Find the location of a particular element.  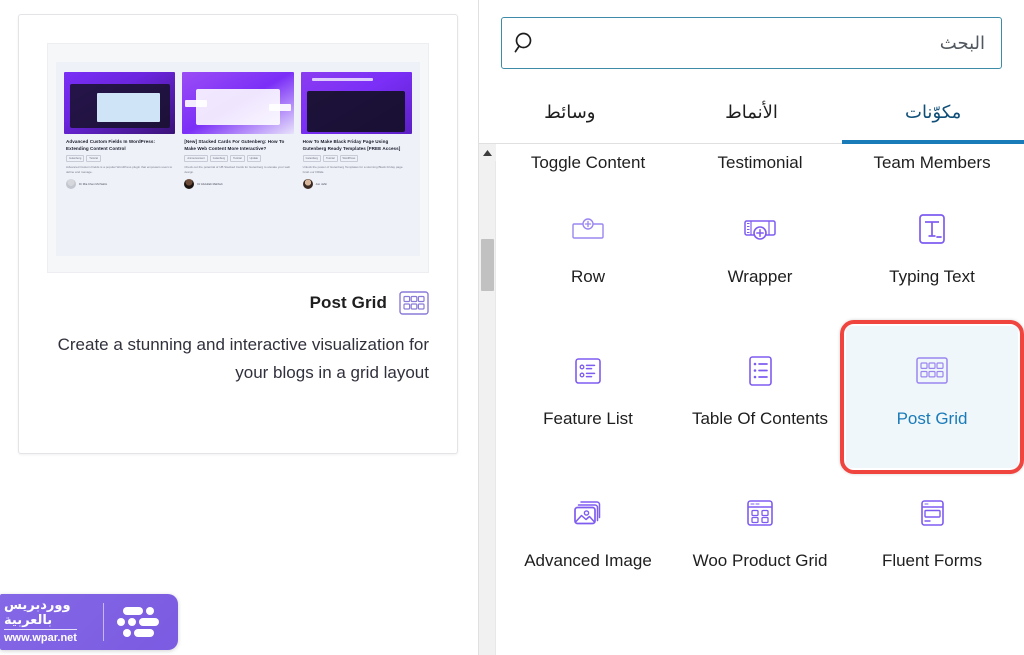

search-row is located at coordinates (751, 43).